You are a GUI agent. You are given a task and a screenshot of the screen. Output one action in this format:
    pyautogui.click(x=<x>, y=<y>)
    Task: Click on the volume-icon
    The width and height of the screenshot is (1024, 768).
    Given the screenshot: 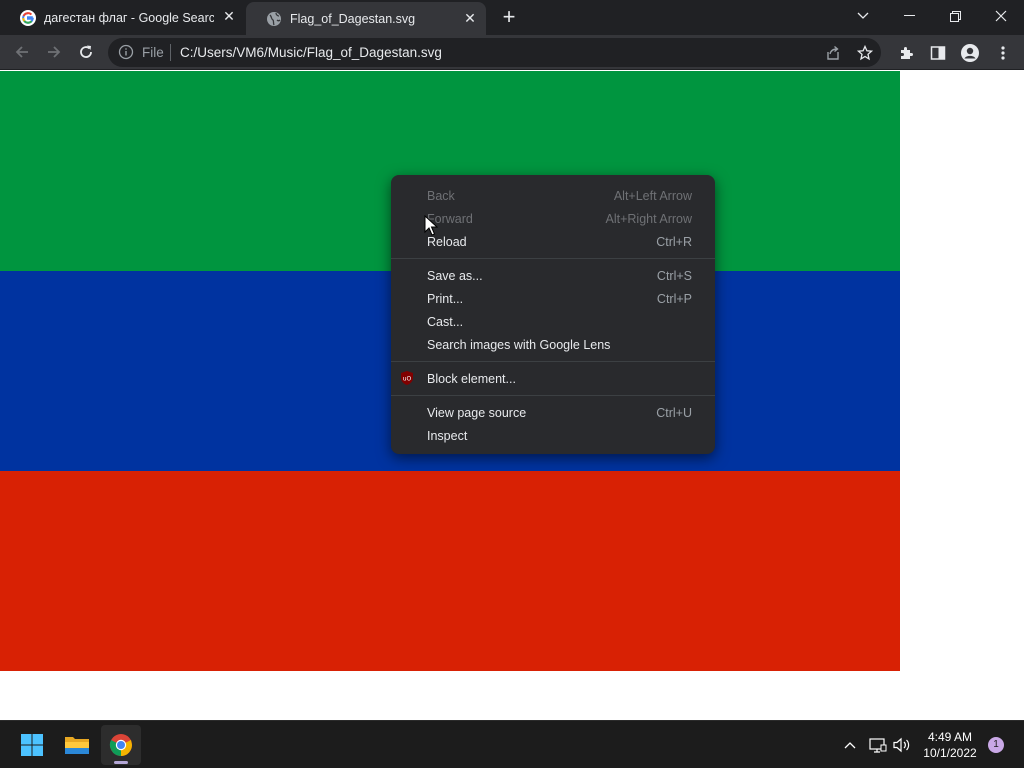 What is the action you would take?
    pyautogui.click(x=902, y=745)
    